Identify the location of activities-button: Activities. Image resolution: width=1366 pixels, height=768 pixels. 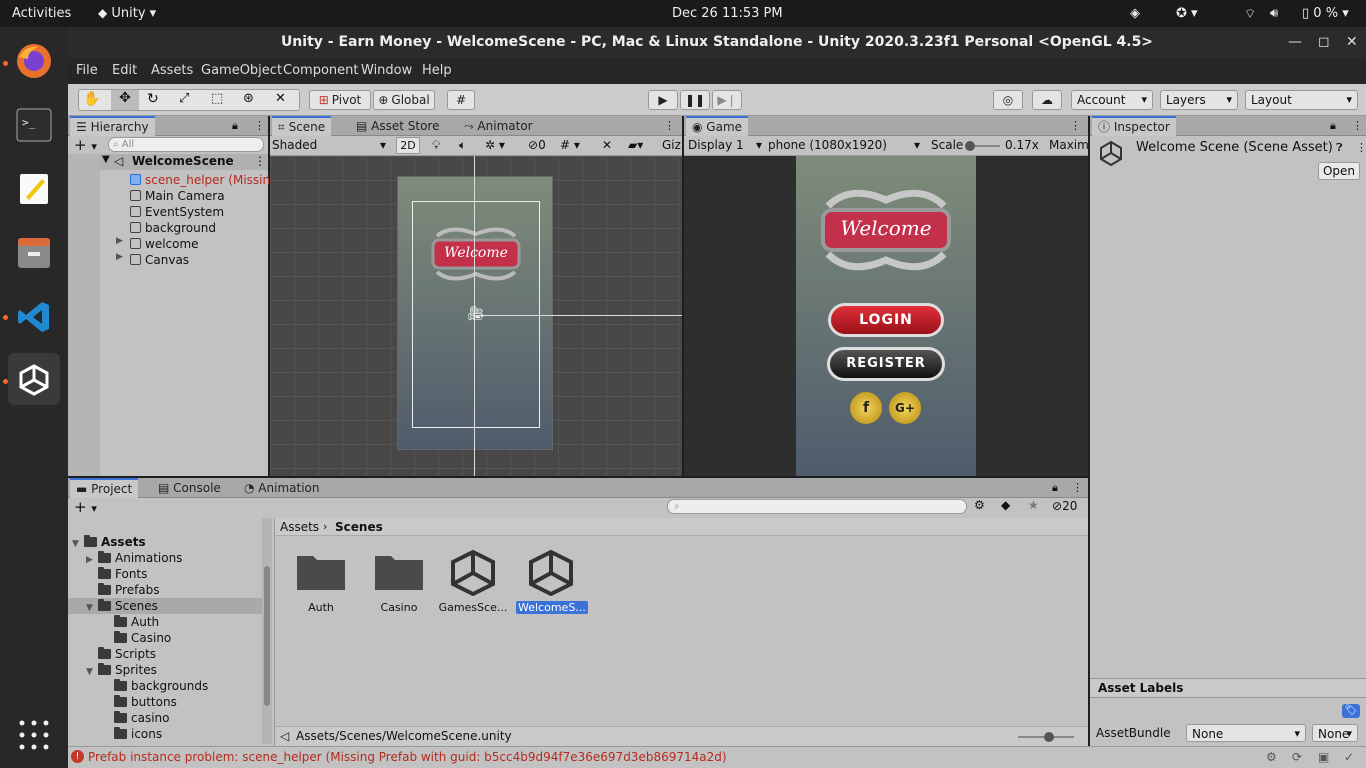
(41, 13).